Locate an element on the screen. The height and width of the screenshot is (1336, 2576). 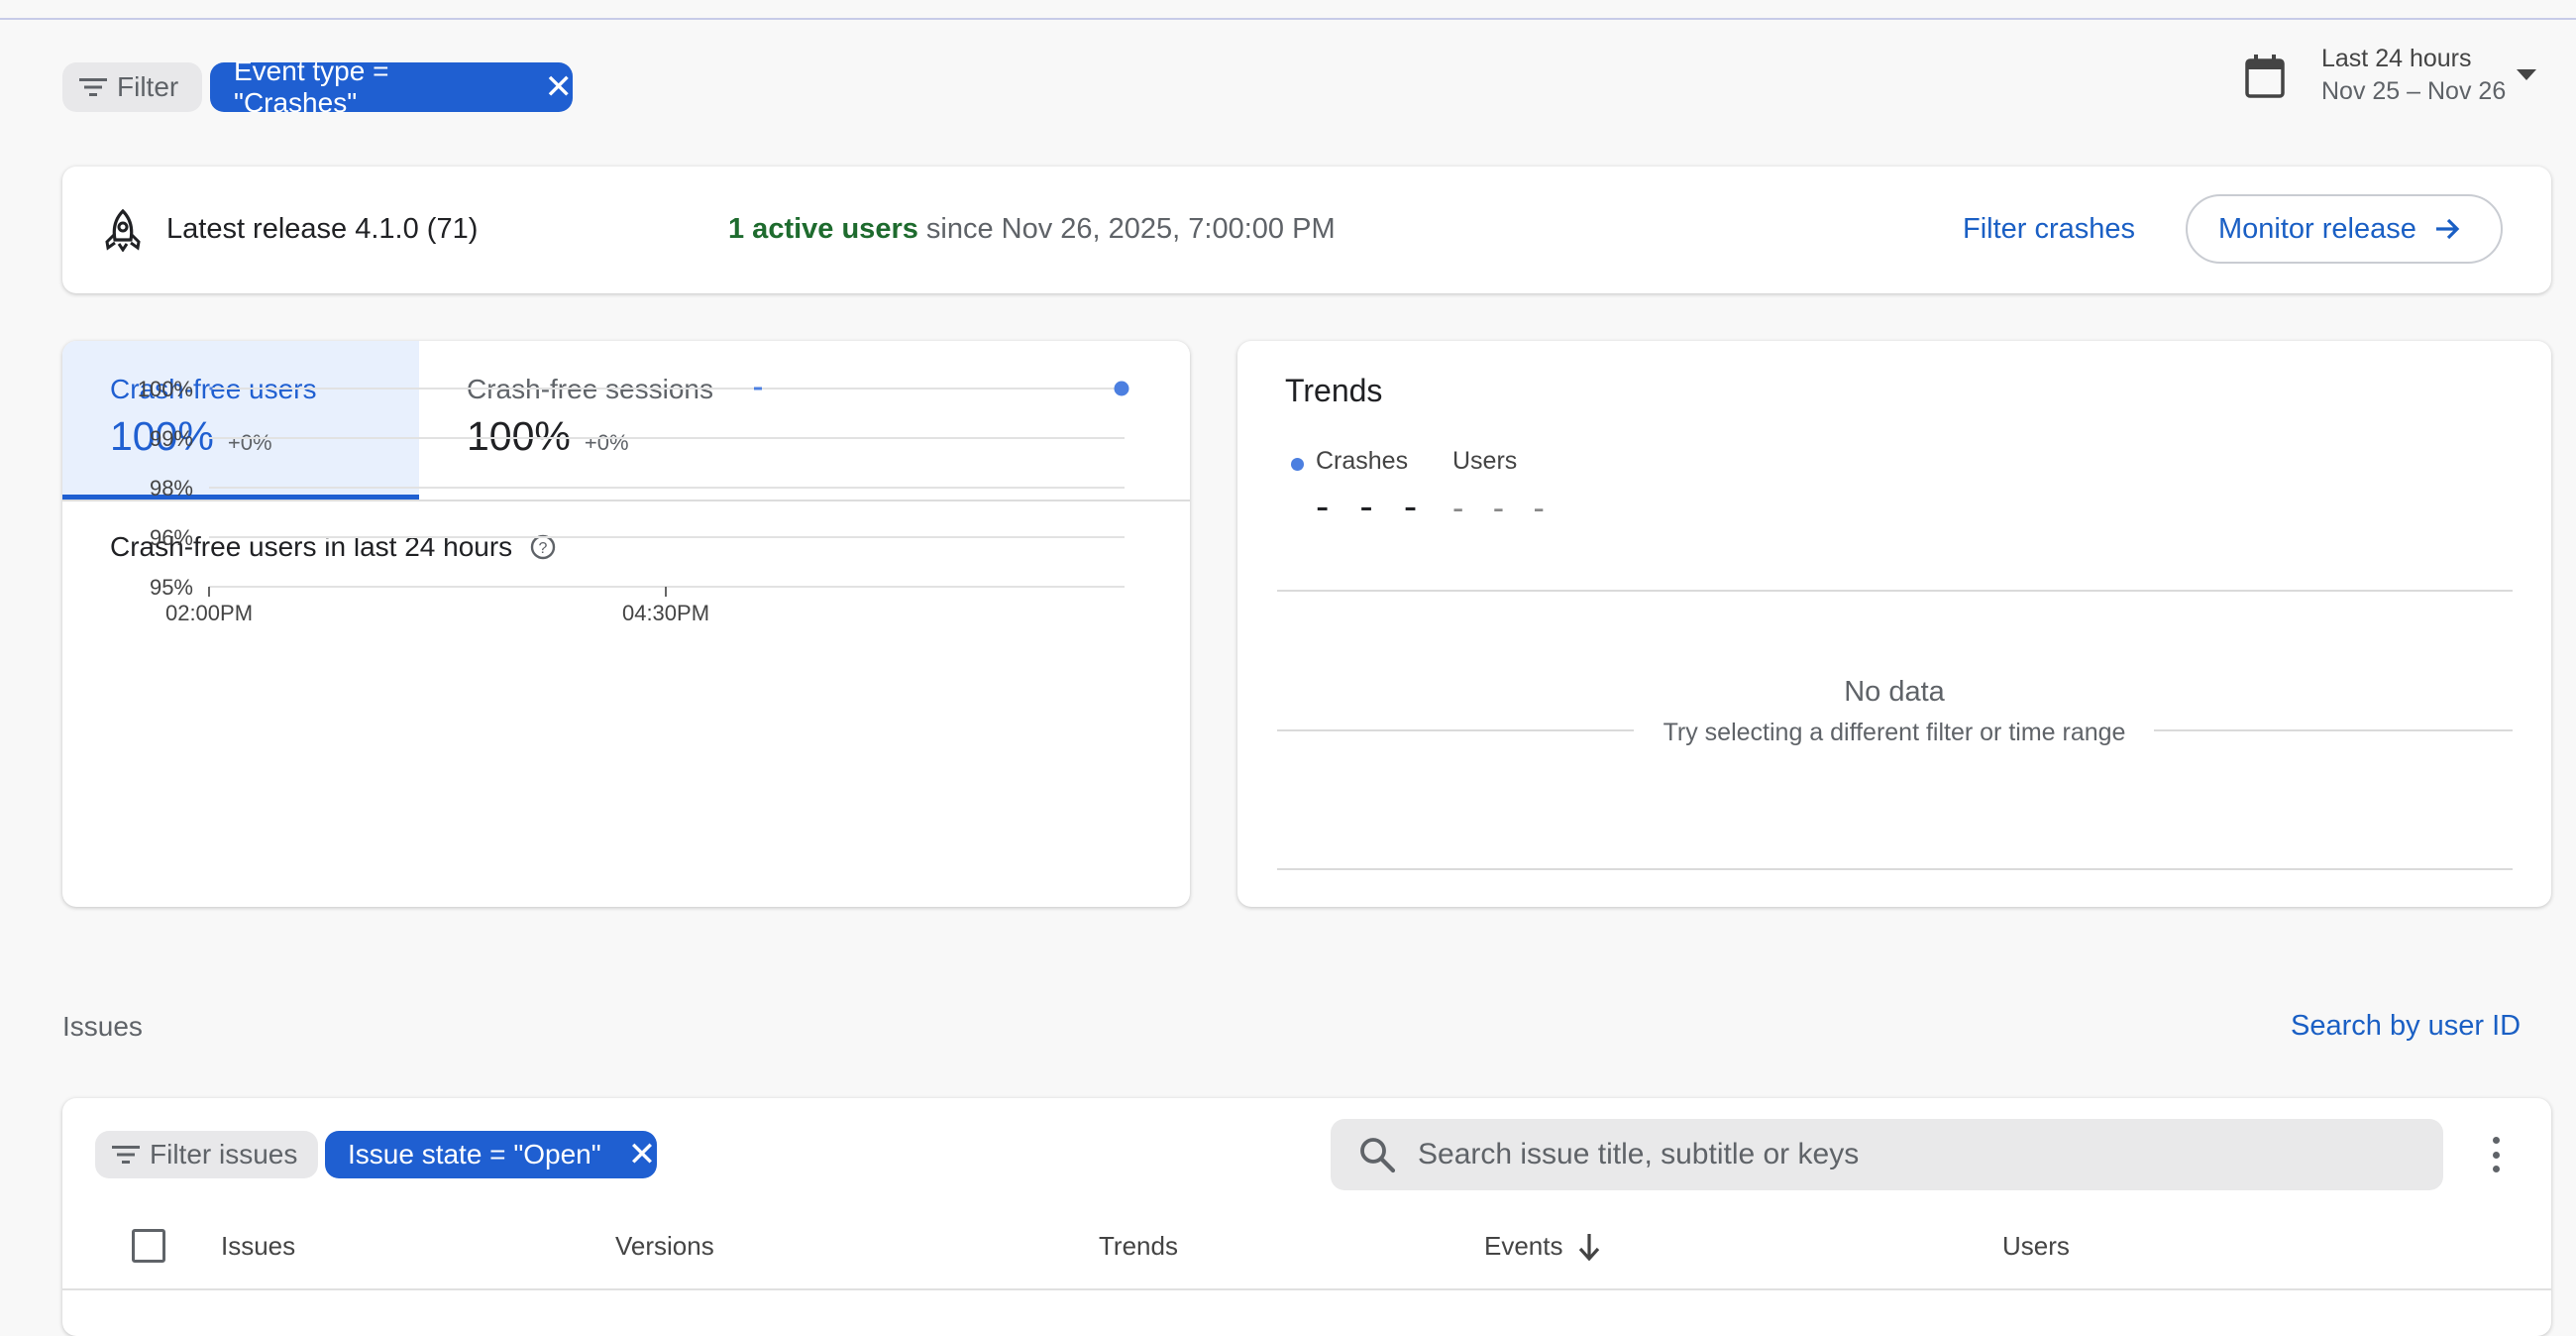
arrow-right-icon is located at coordinates (2447, 229).